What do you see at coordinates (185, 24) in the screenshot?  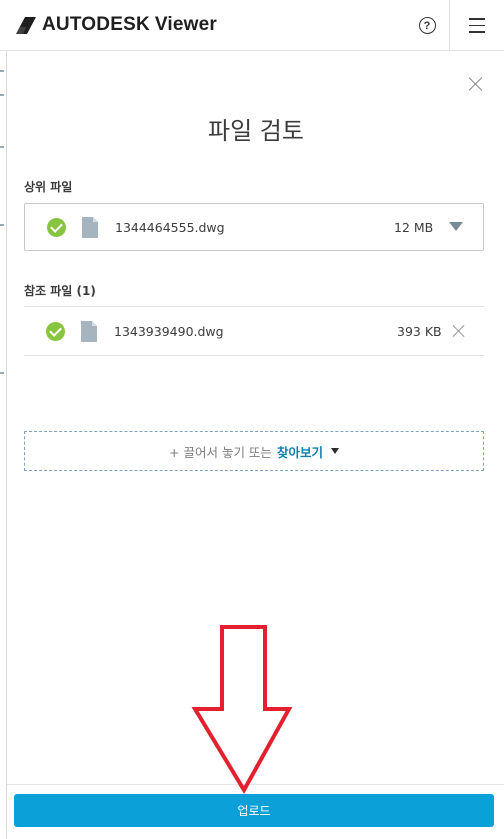 I see `product-name: Viewer` at bounding box center [185, 24].